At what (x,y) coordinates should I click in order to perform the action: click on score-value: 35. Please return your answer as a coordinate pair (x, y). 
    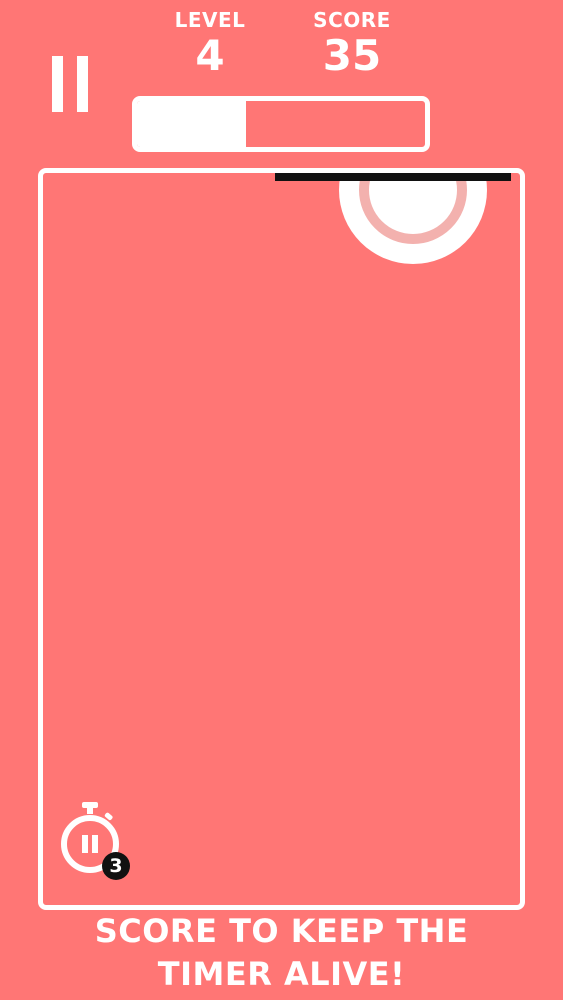
    Looking at the image, I should click on (352, 55).